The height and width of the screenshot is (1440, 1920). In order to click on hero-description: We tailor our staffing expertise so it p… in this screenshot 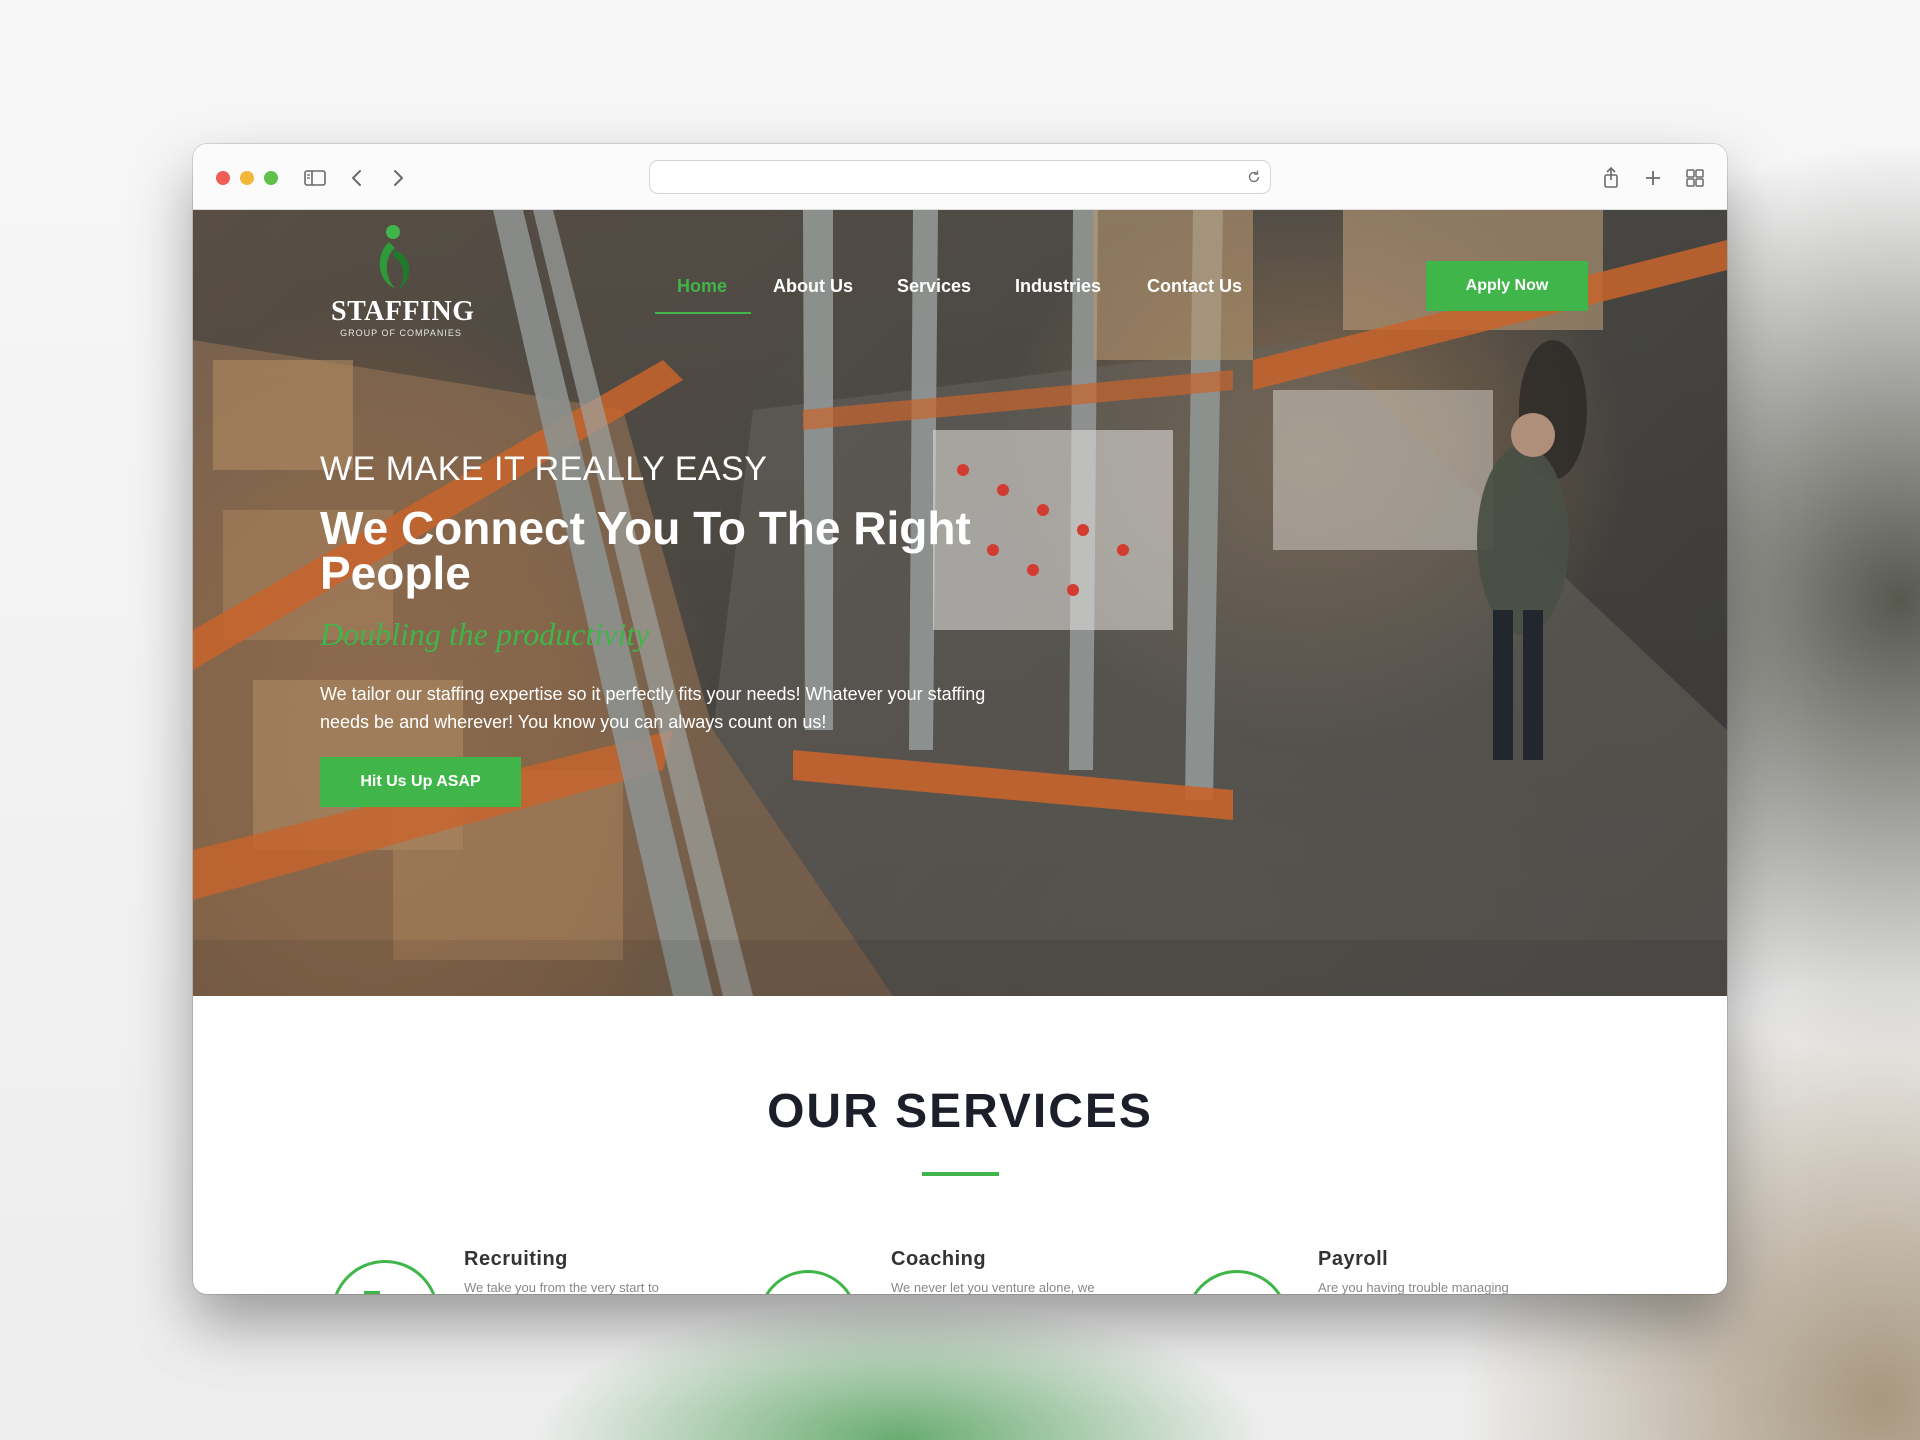, I will do `click(653, 708)`.